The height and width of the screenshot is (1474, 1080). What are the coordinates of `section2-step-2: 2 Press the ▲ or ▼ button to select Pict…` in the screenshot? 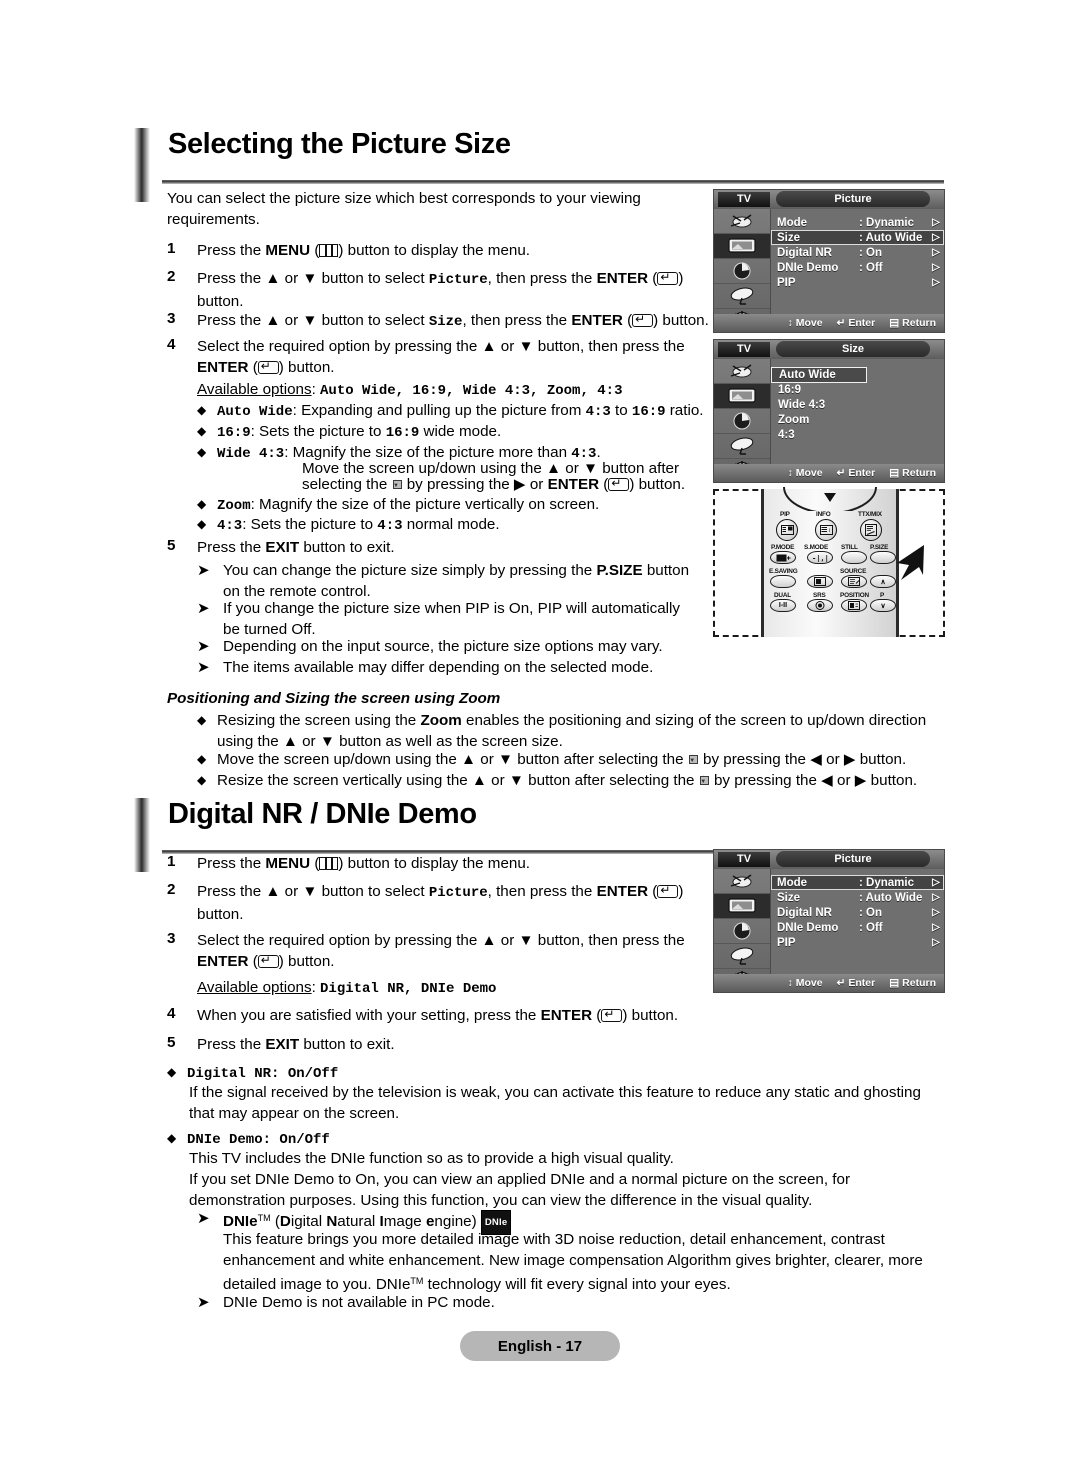 It's located at (432, 903).